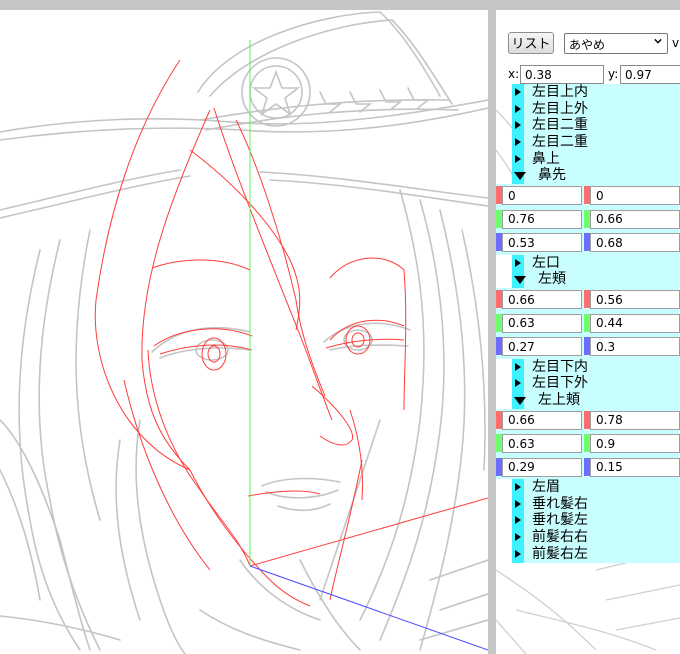 The image size is (680, 654). Describe the element at coordinates (560, 366) in the screenshot. I see `tree-item-label: 左目下内` at that location.